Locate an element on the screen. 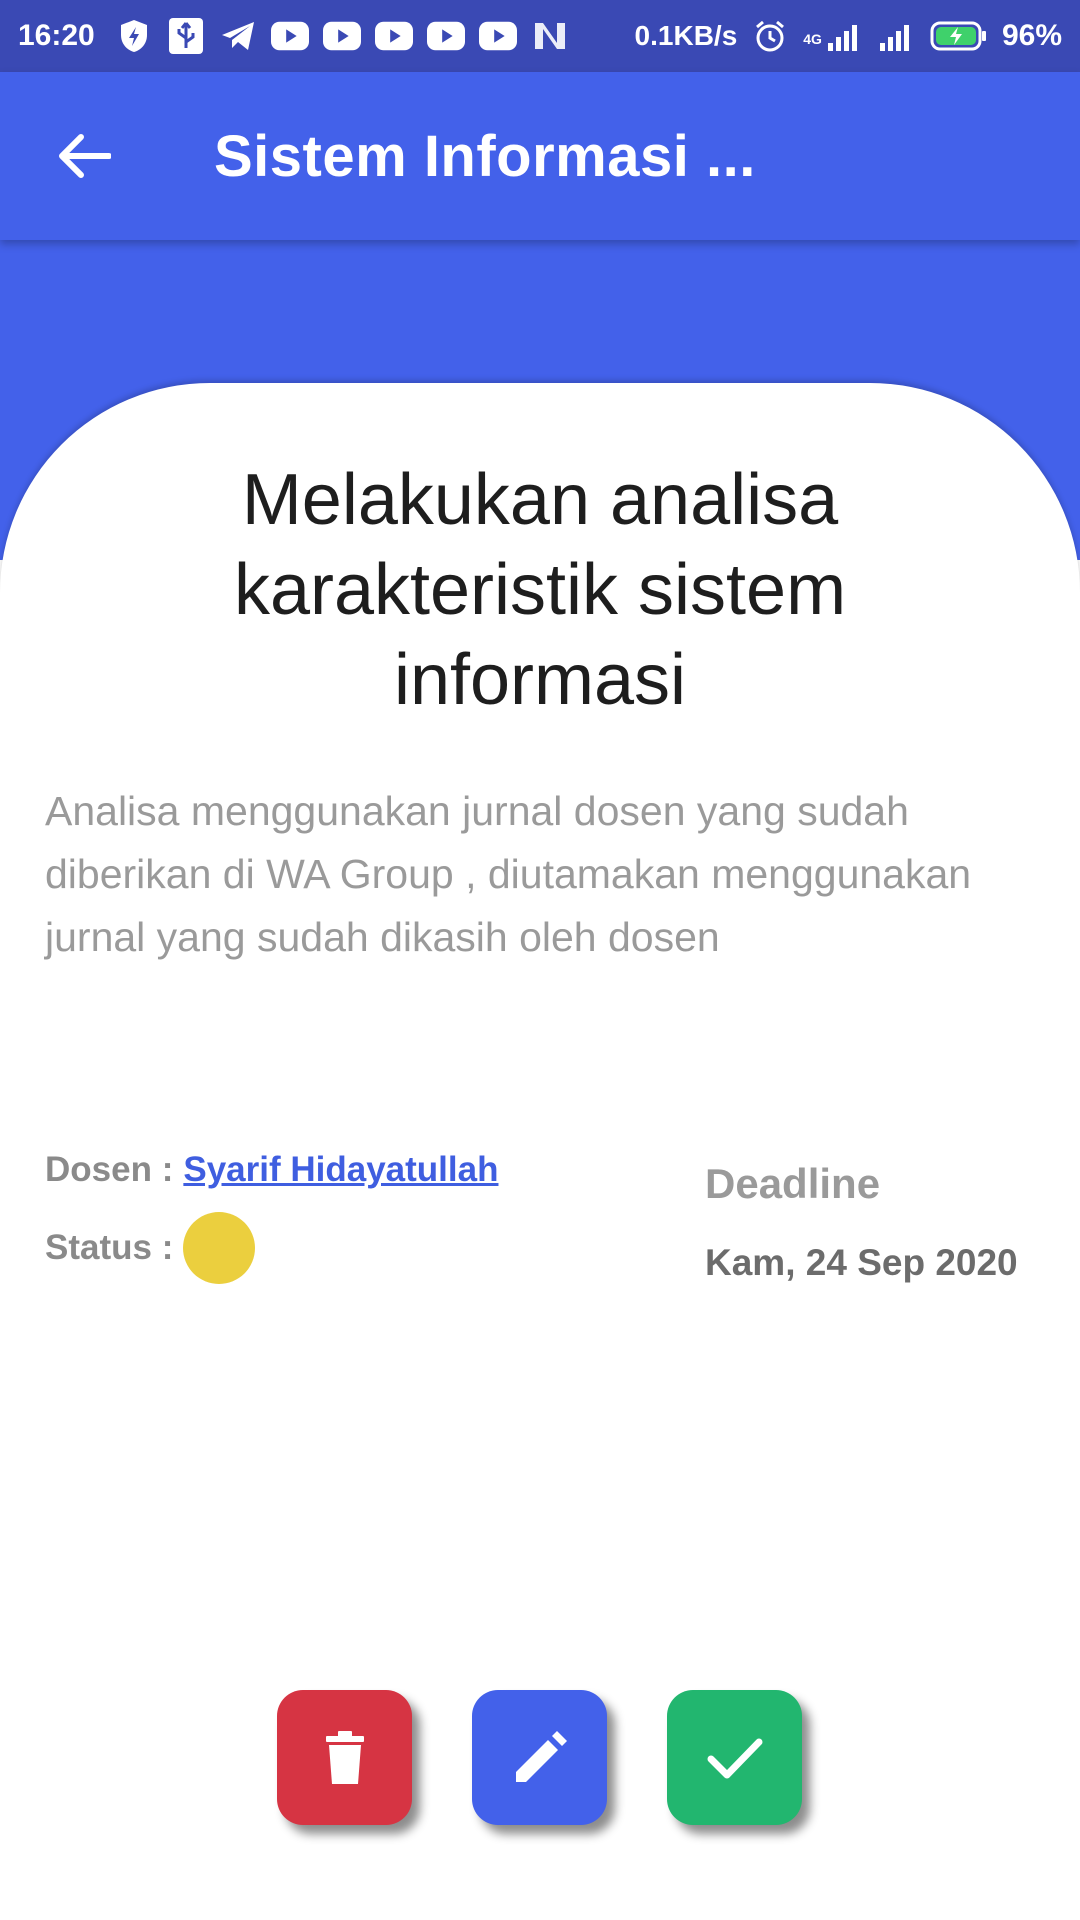 The image size is (1080, 1920). status-bar: 16:20 0.1KB/s 4G 96% is located at coordinates (540, 36).